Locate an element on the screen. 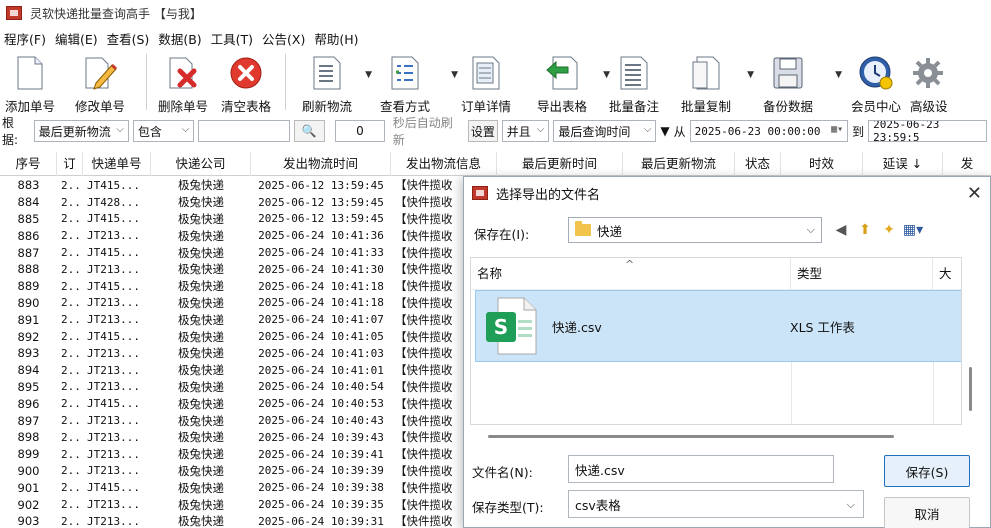 The height and width of the screenshot is (528, 991). col-last-update-logistics: 最后更新物流 is located at coordinates (679, 163).